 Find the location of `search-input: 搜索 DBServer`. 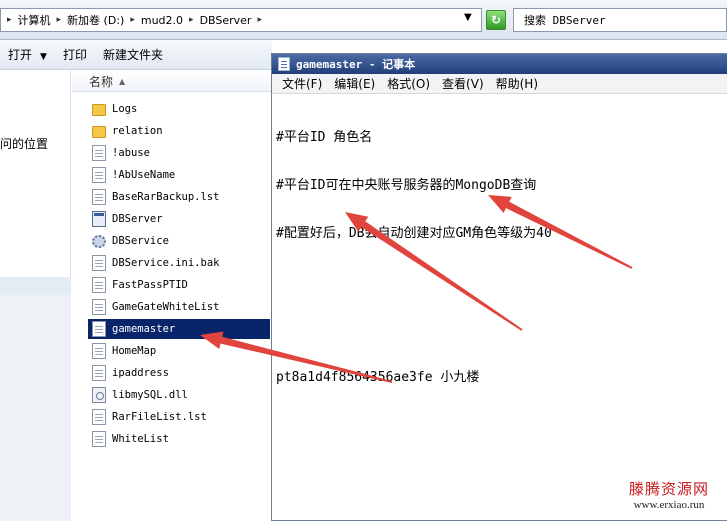

search-input: 搜索 DBServer is located at coordinates (620, 20).